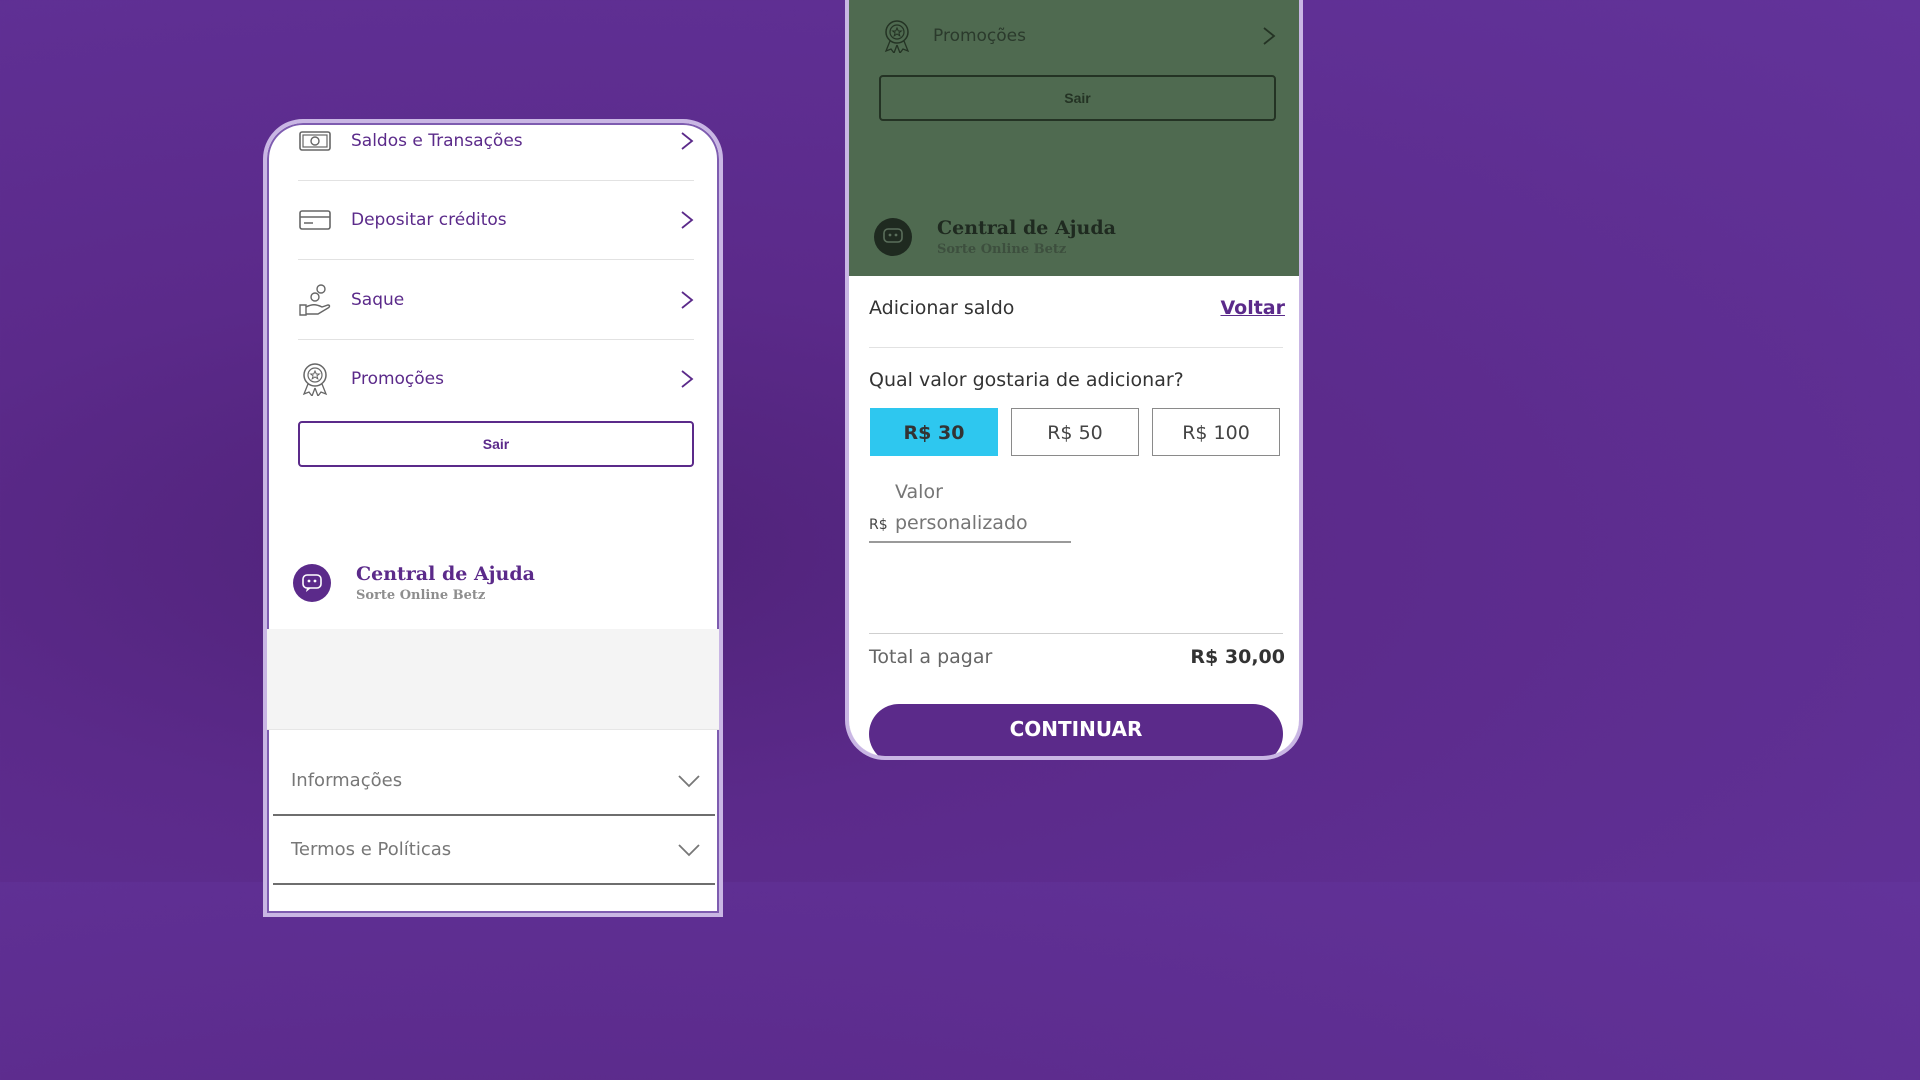 Image resolution: width=1920 pixels, height=1080 pixels. I want to click on menu-item-label: Saldos e Transações, so click(437, 140).